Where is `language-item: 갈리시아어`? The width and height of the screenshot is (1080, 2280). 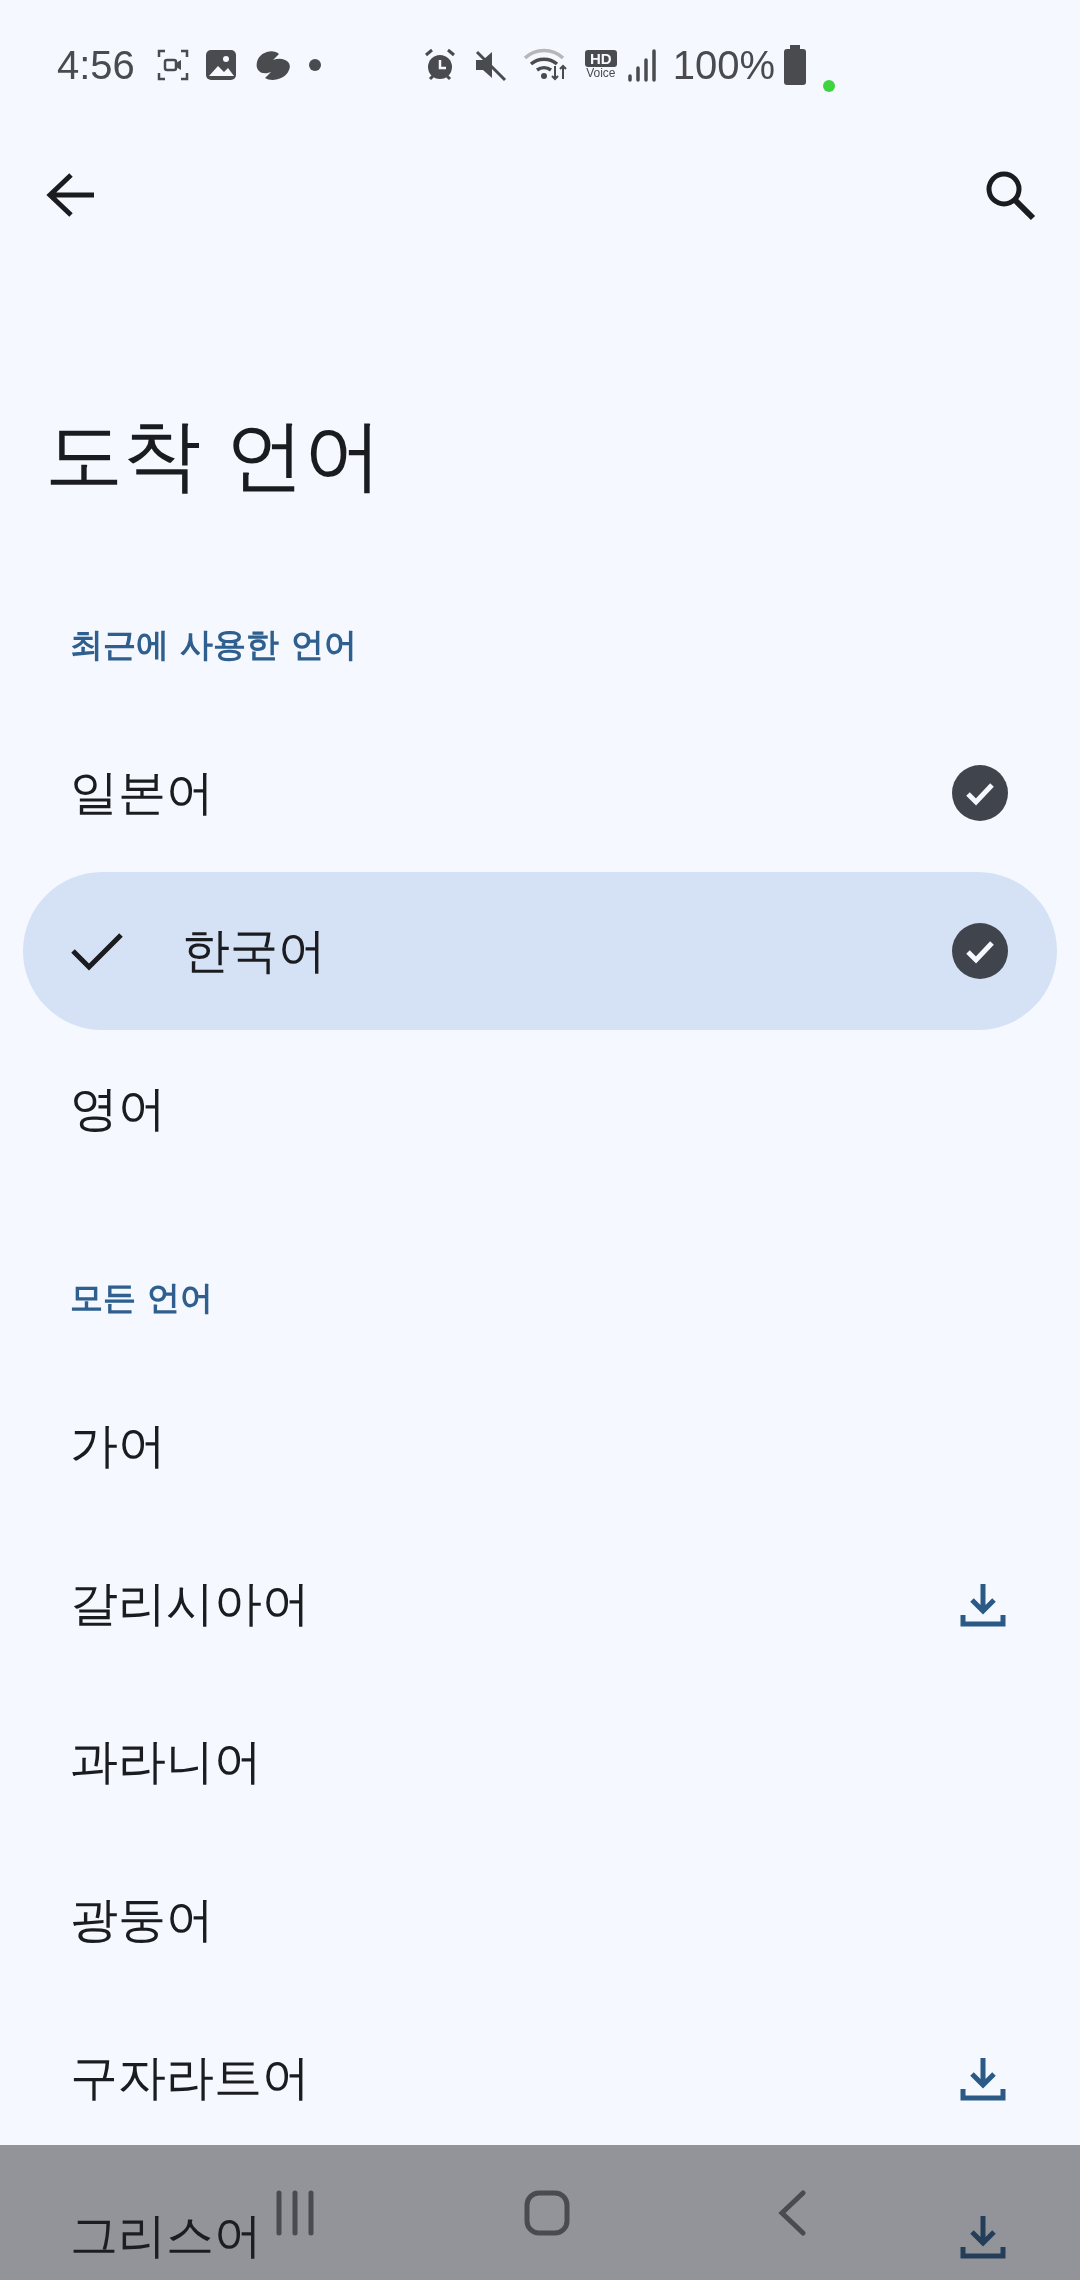 language-item: 갈리시아어 is located at coordinates (540, 1604).